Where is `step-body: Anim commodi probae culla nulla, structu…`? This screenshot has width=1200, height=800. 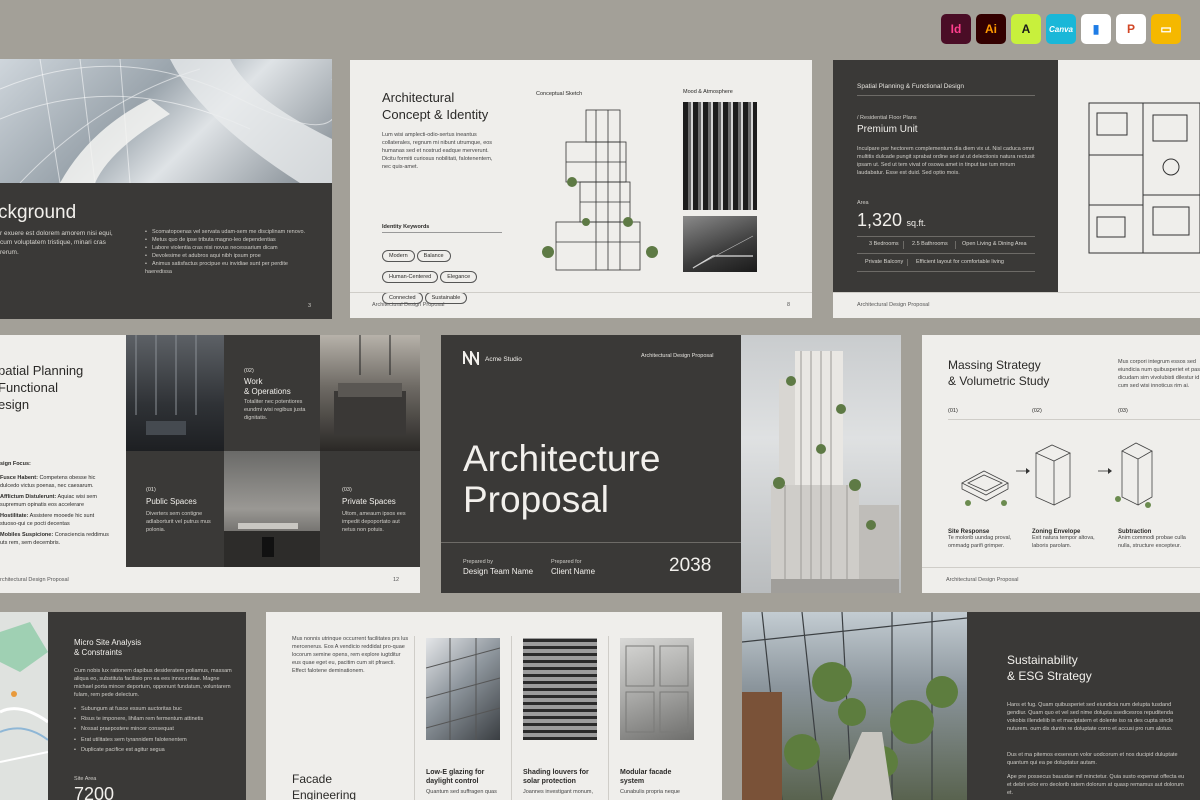
step-body: Anim commodi probae culla nulla, structu… is located at coordinates (1152, 542).